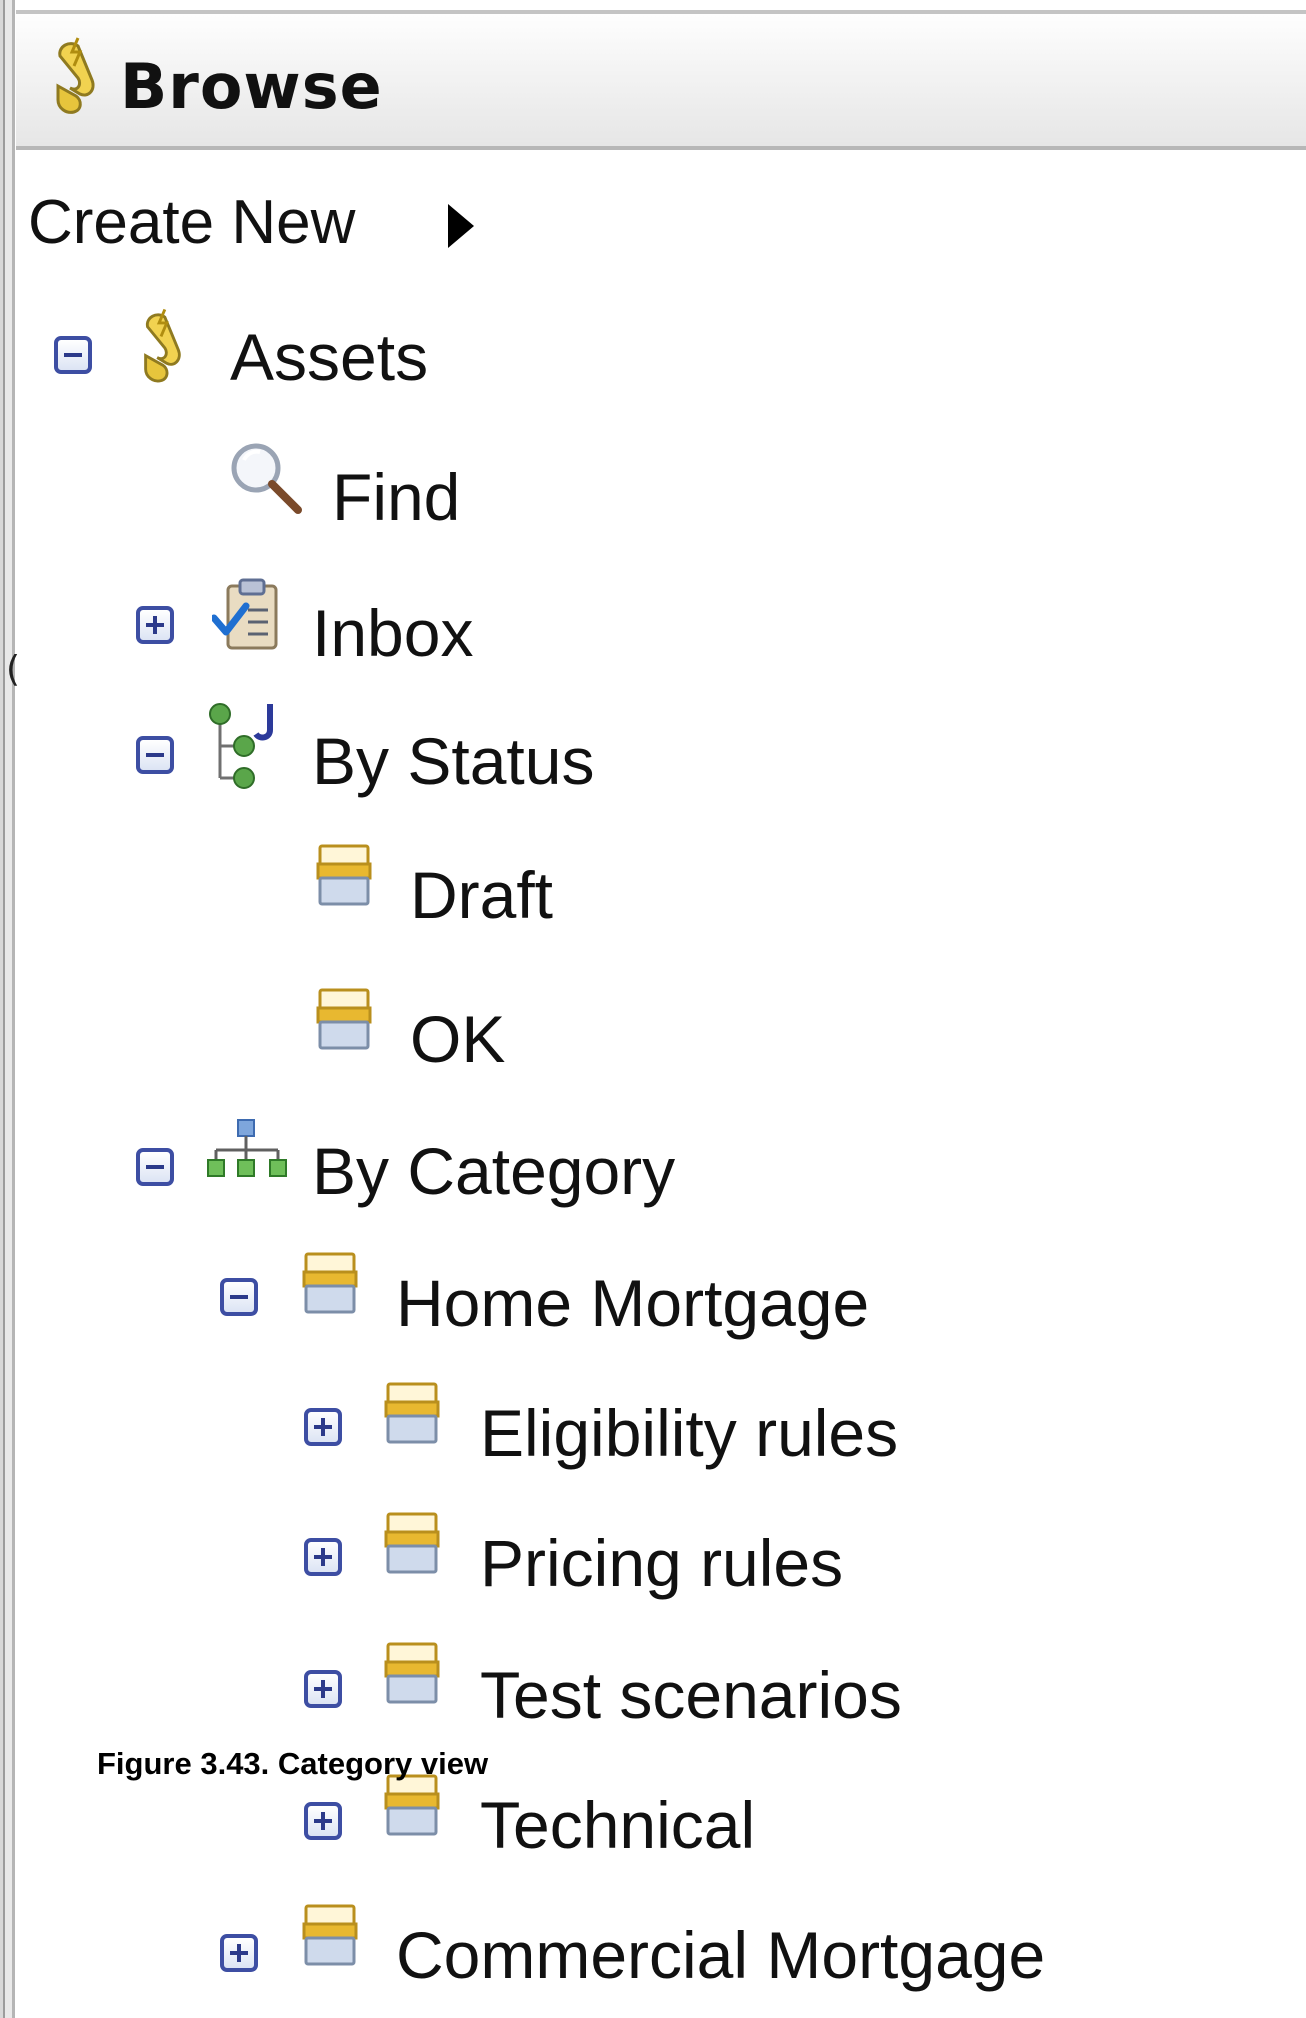  Describe the element at coordinates (661, 80) in the screenshot. I see `panel-header: Browse` at that location.